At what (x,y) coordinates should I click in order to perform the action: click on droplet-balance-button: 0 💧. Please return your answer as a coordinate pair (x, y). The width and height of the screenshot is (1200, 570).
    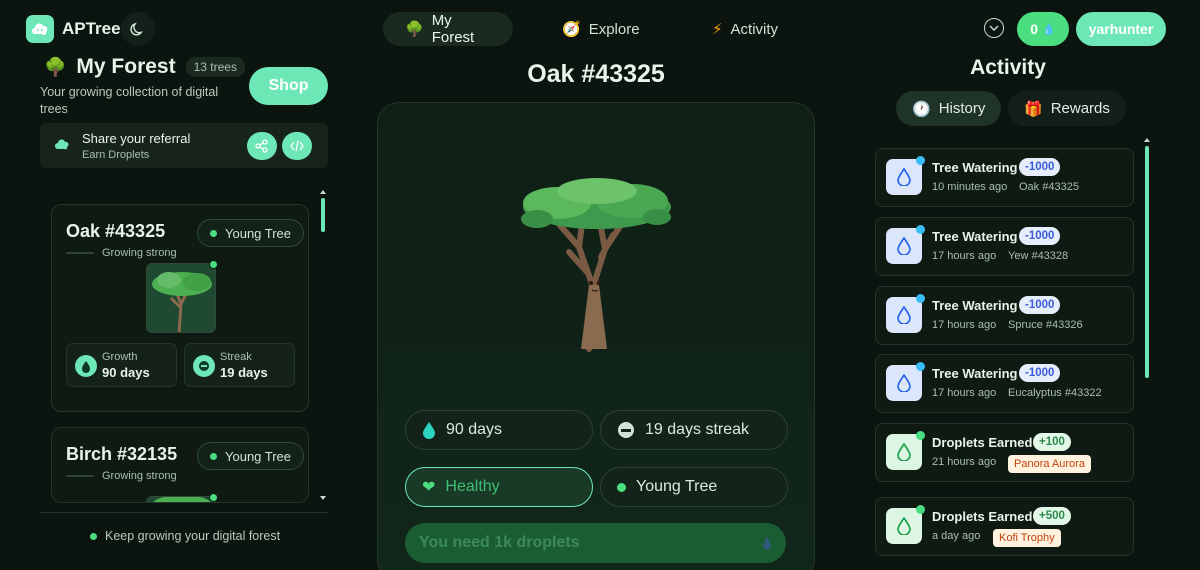
    Looking at the image, I should click on (1043, 29).